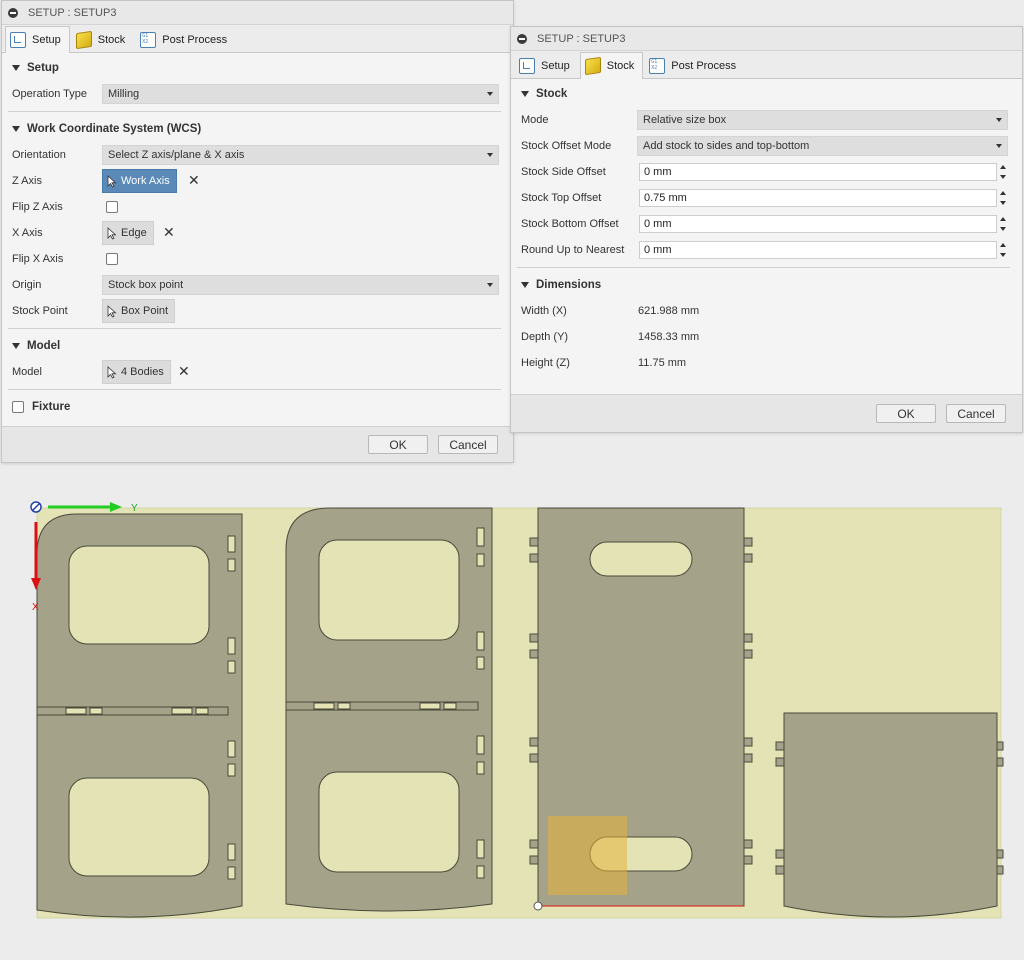 The image size is (1024, 960). I want to click on x-axis-row: X Axis Edge ✕, so click(257, 233).